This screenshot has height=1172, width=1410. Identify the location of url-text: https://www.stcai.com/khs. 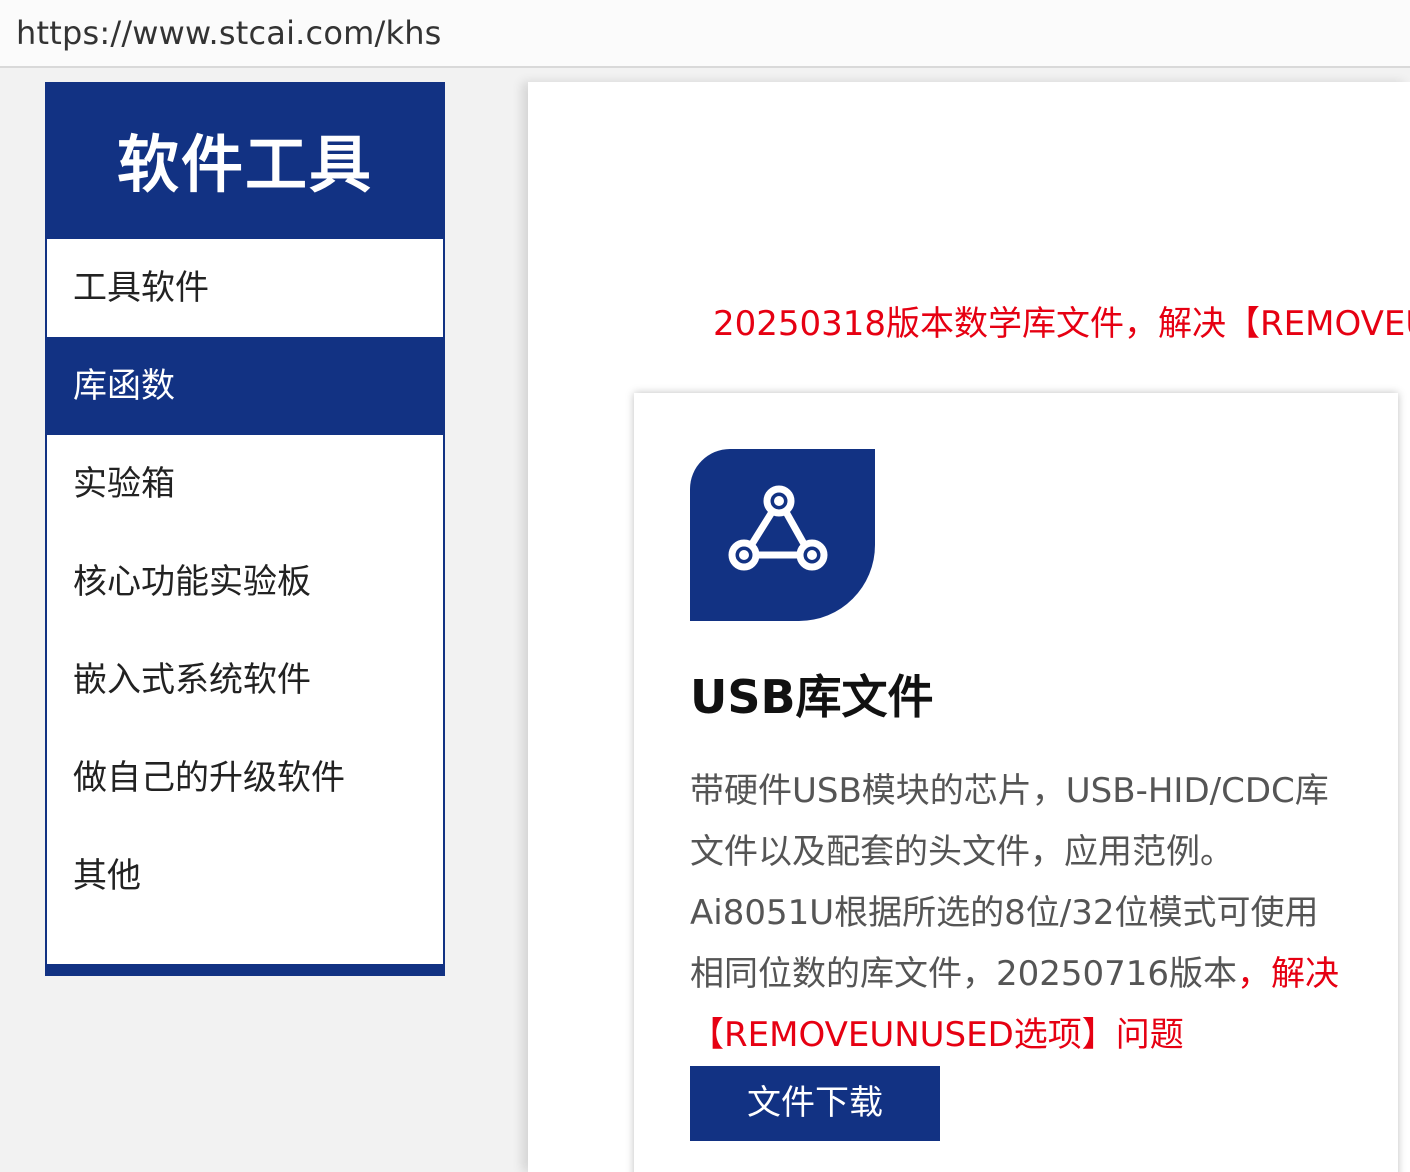
(229, 33).